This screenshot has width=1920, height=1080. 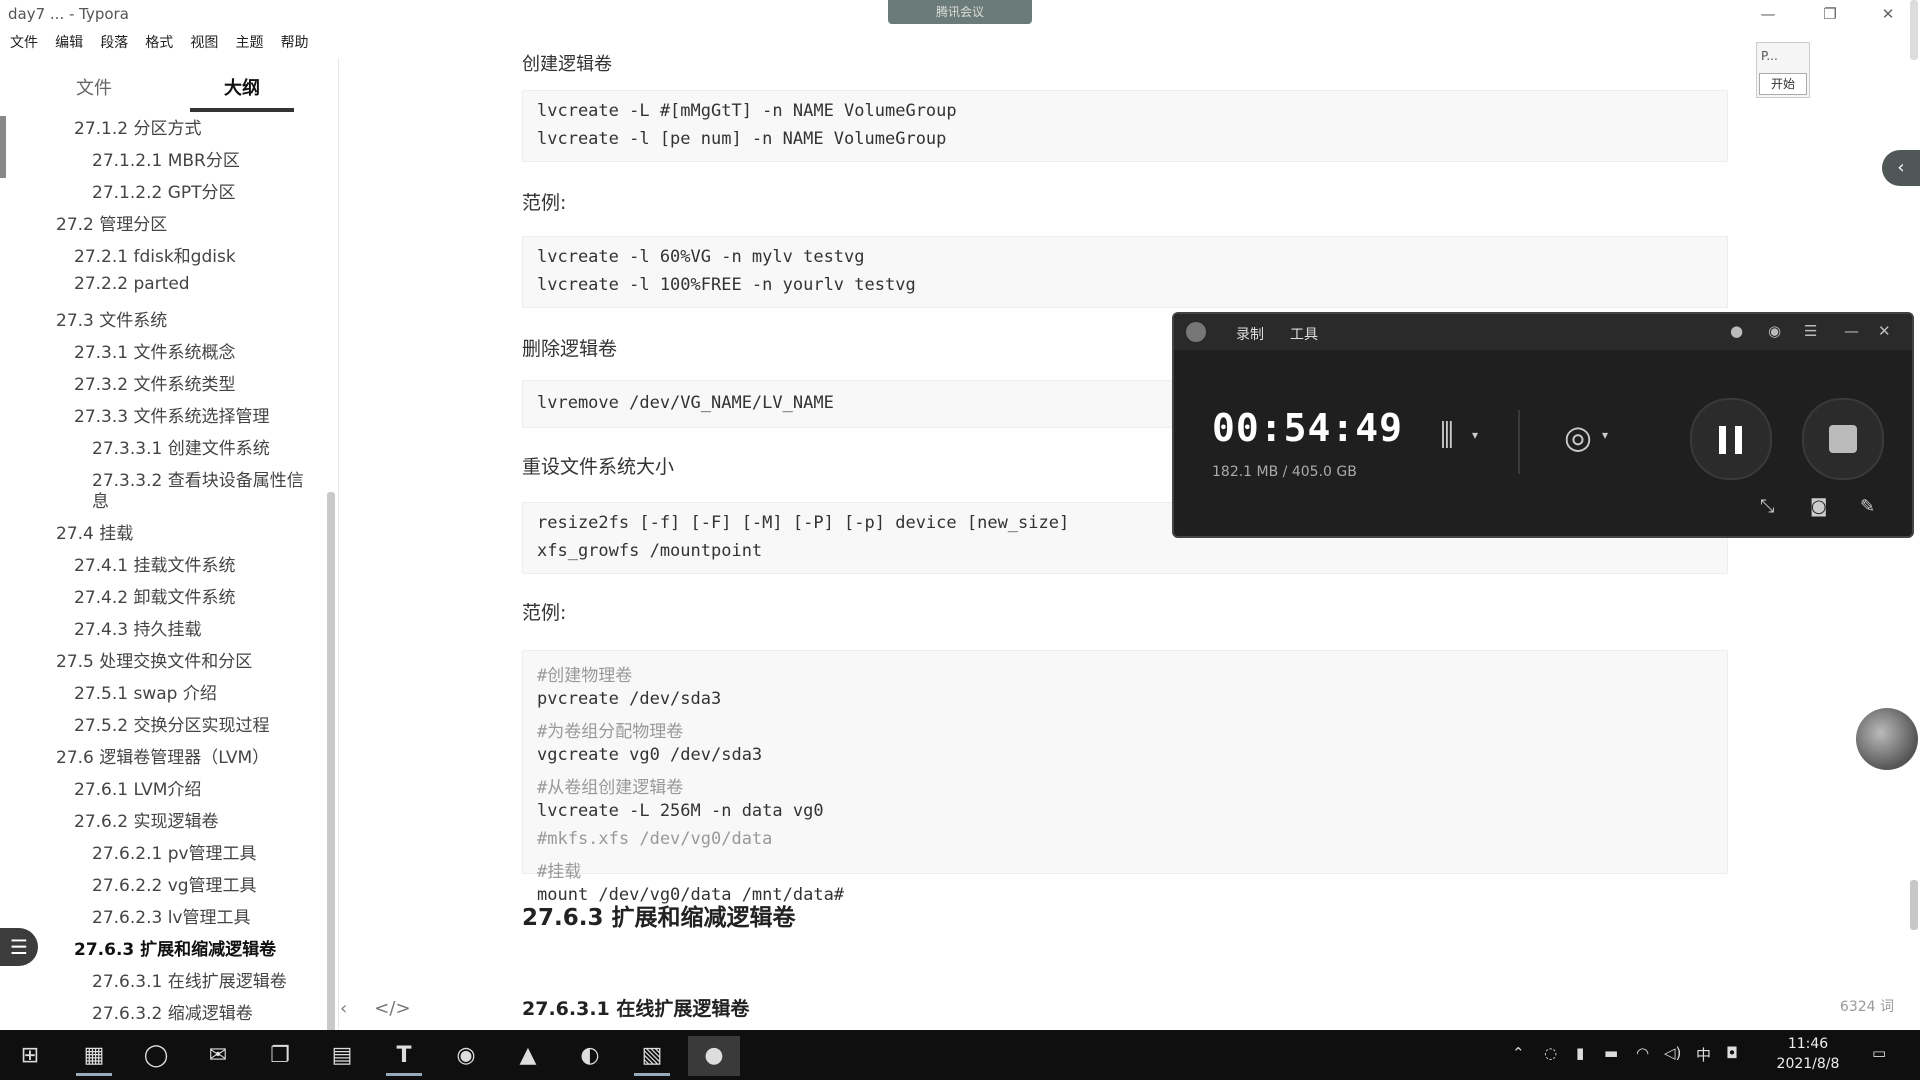 I want to click on outline-item: 27.6.3 扩展和缩减逻辑卷, so click(x=175, y=947).